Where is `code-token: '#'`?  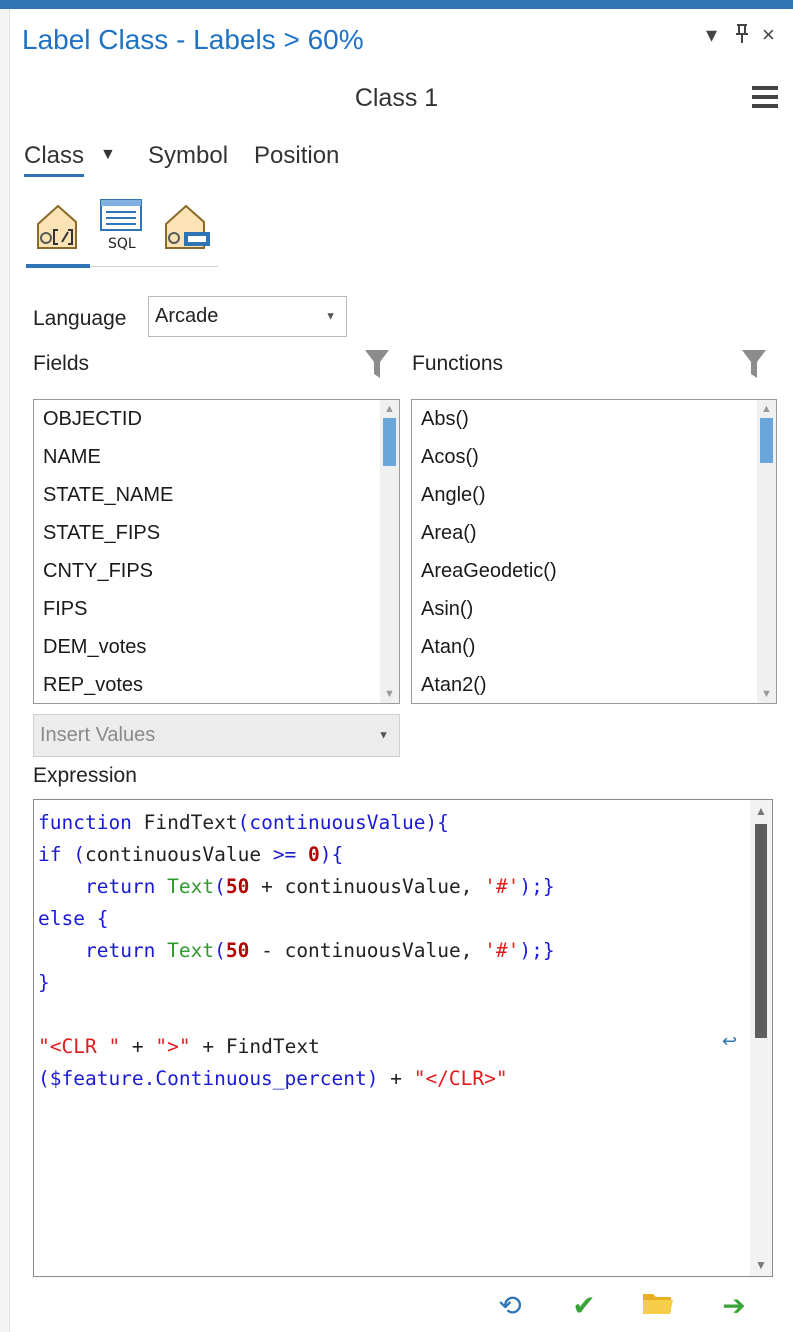
code-token: '#' is located at coordinates (502, 886).